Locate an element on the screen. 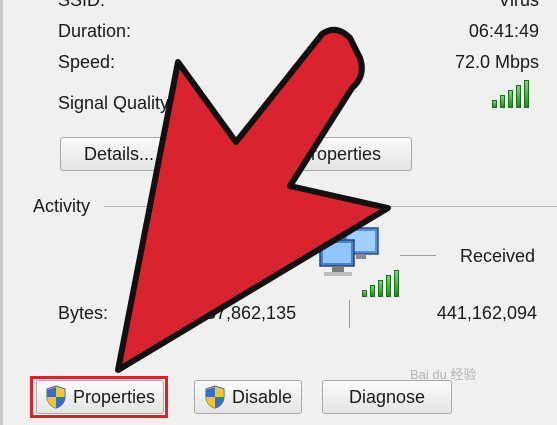  disable-button: Disable is located at coordinates (248, 397).